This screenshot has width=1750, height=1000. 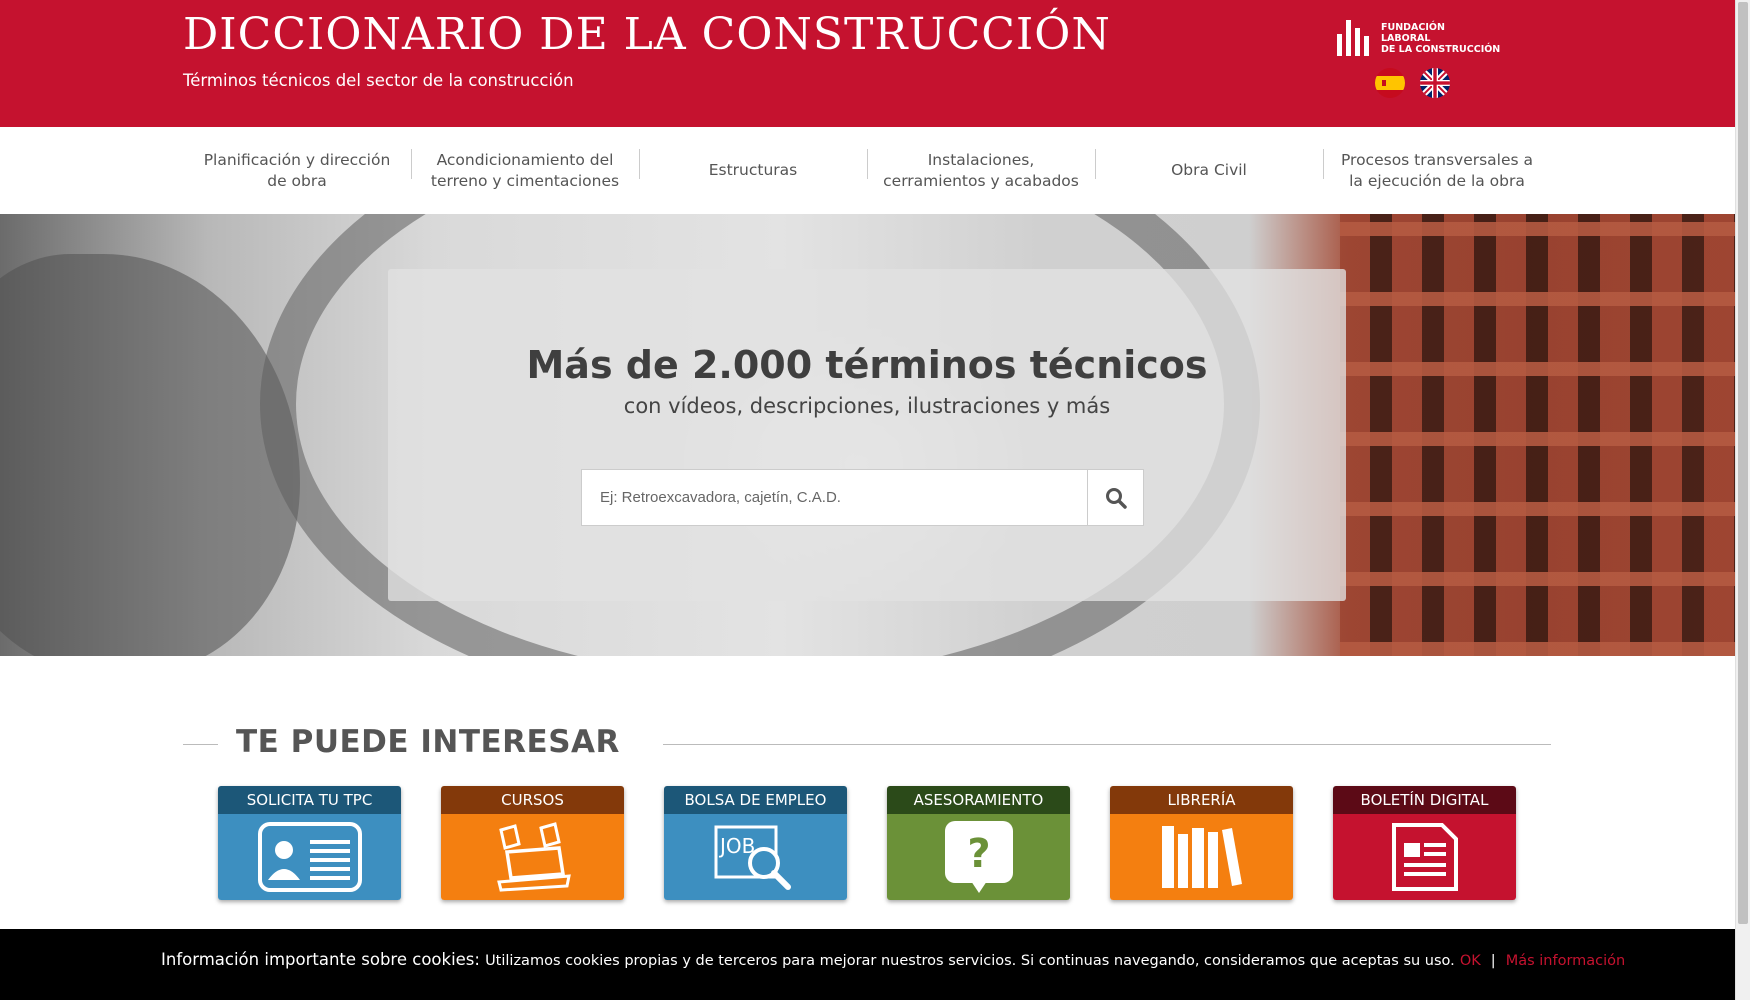 What do you see at coordinates (647, 34) in the screenshot?
I see `site-title: DICCIONARIO DE LA CONSTRUCCIÓN` at bounding box center [647, 34].